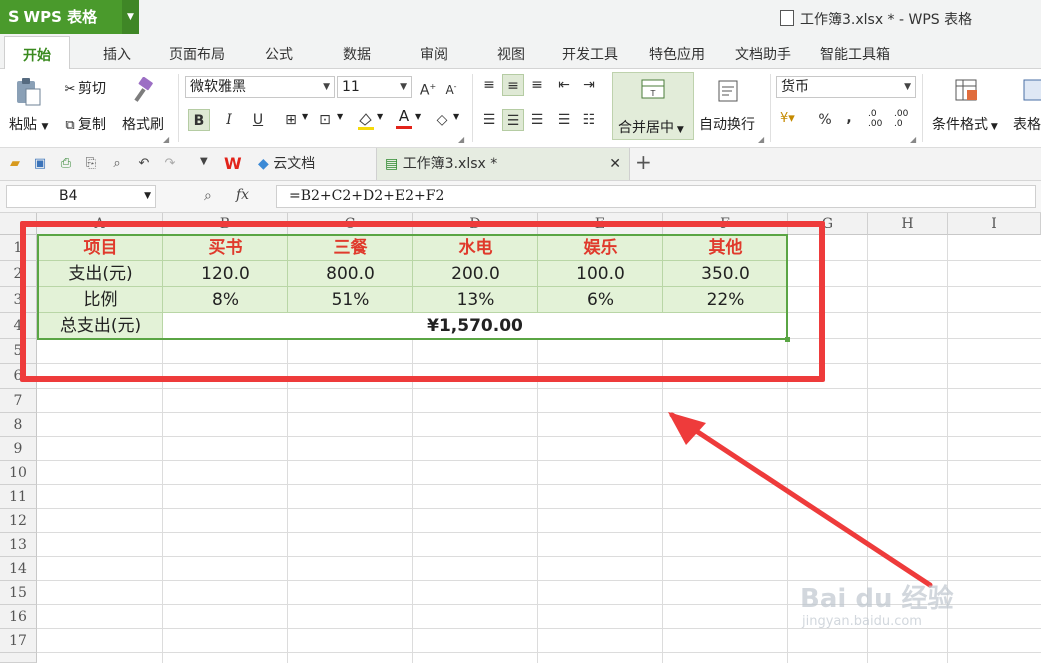  What do you see at coordinates (18, 641) in the screenshot?
I see `row-header-17: 17` at bounding box center [18, 641].